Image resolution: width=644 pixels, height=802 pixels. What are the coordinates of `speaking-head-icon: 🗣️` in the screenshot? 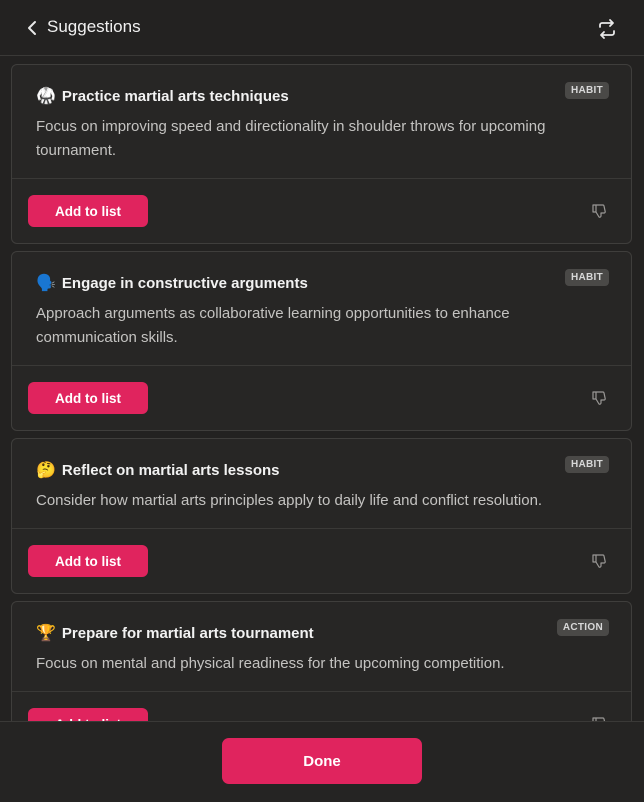 It's located at (46, 283).